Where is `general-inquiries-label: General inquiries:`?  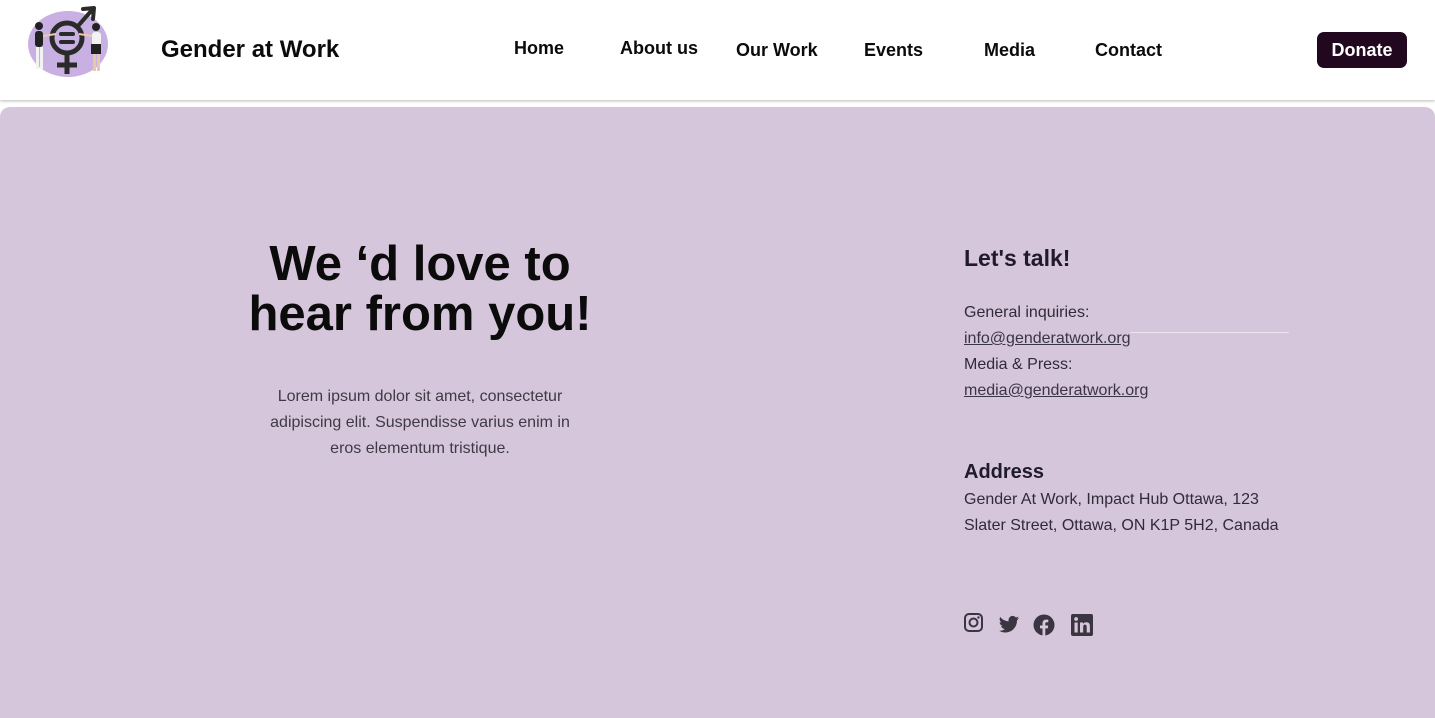 general-inquiries-label: General inquiries: is located at coordinates (1027, 312).